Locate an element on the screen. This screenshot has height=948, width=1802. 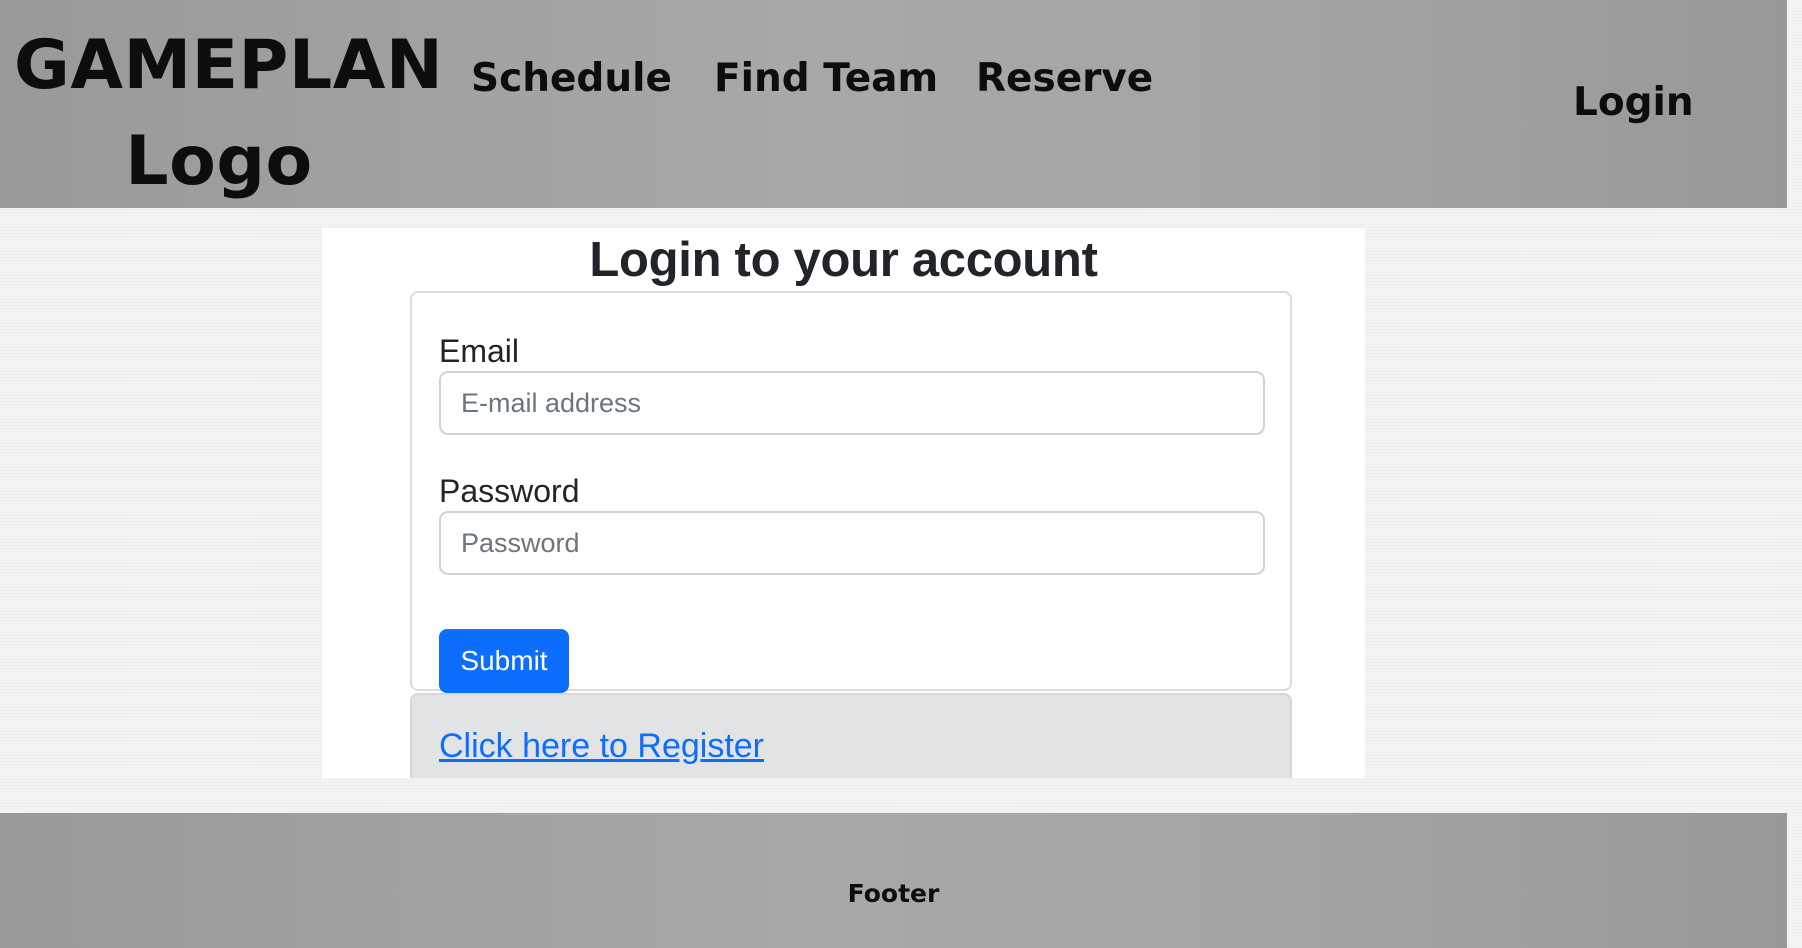
email-label: Email is located at coordinates (479, 351).